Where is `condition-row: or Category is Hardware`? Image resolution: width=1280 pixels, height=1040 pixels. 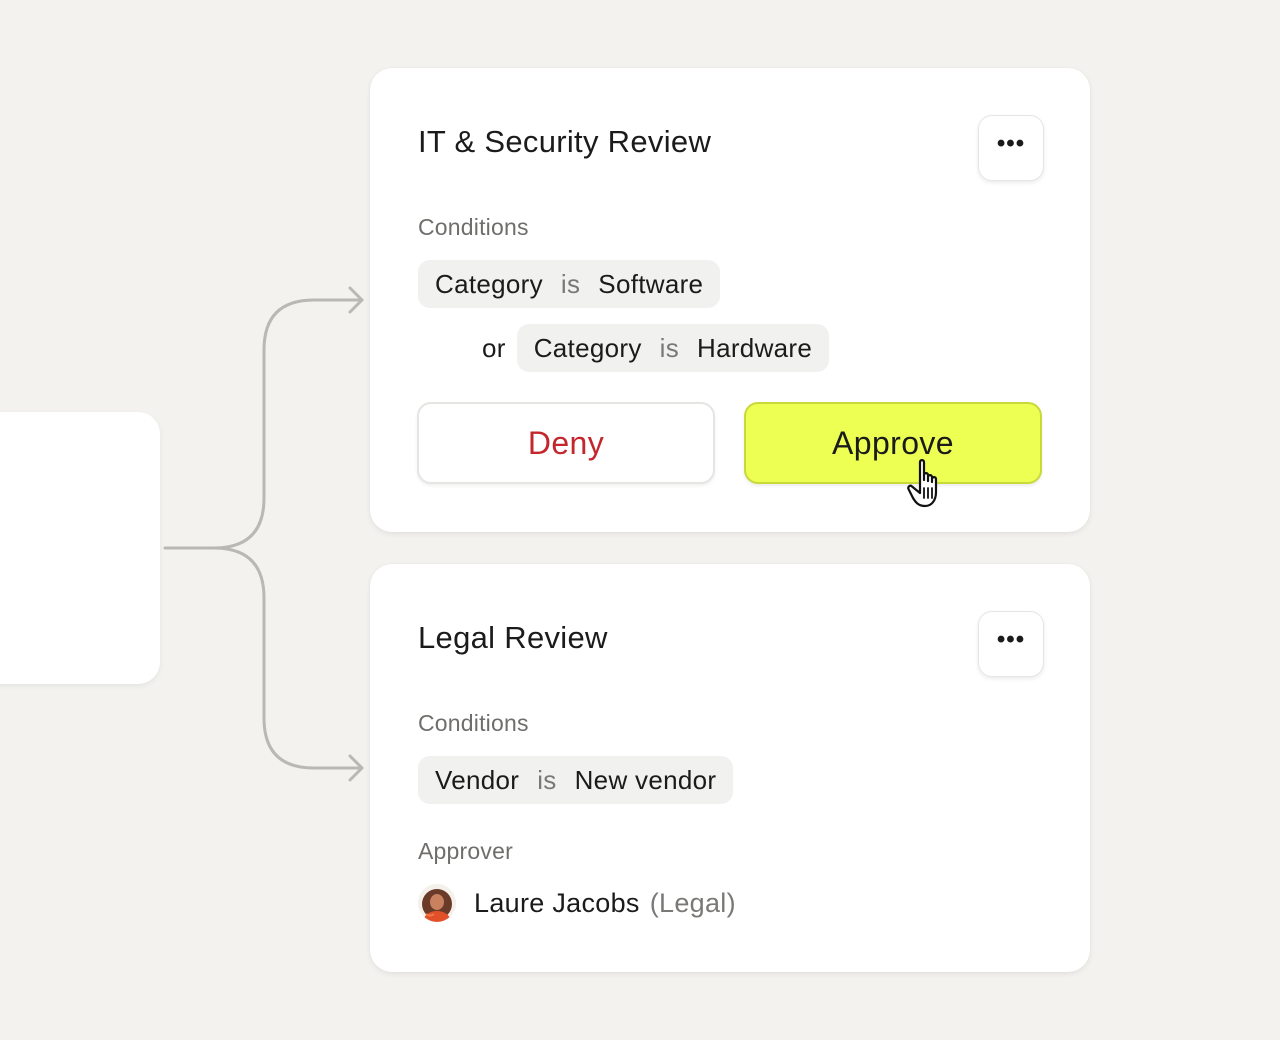 condition-row: or Category is Hardware is located at coordinates (656, 348).